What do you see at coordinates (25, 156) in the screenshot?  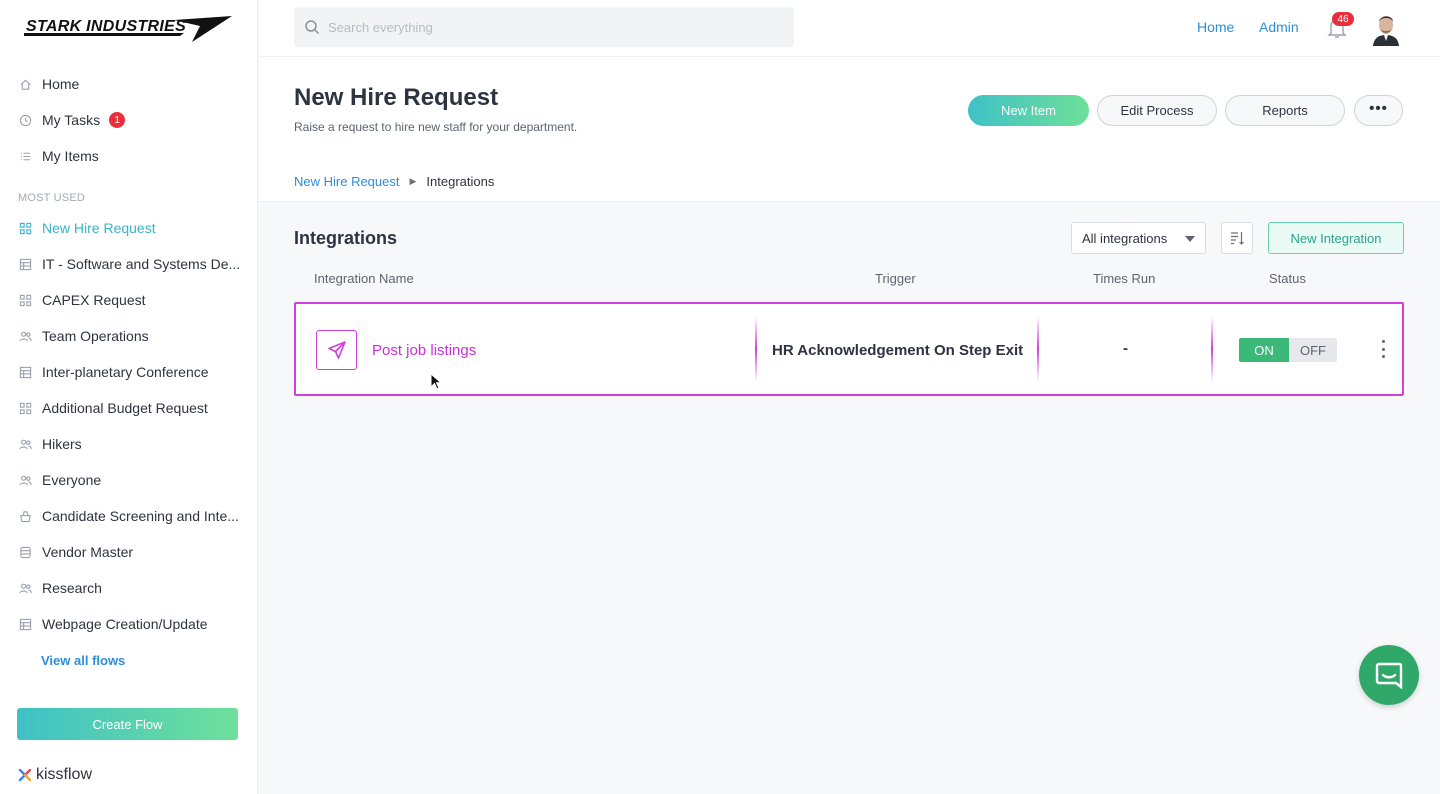 I see `list-icon` at bounding box center [25, 156].